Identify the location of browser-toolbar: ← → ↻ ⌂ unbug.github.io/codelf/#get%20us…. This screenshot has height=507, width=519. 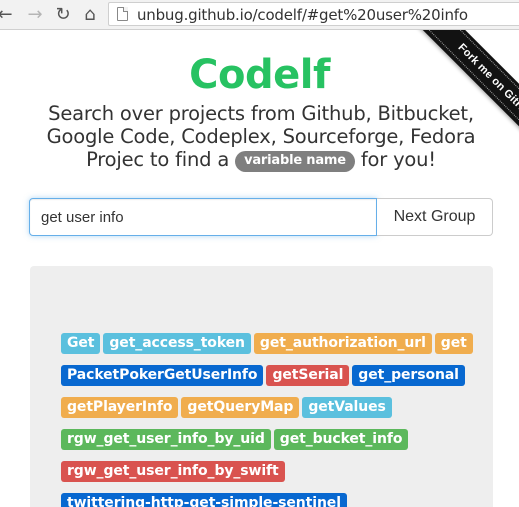
(259, 15).